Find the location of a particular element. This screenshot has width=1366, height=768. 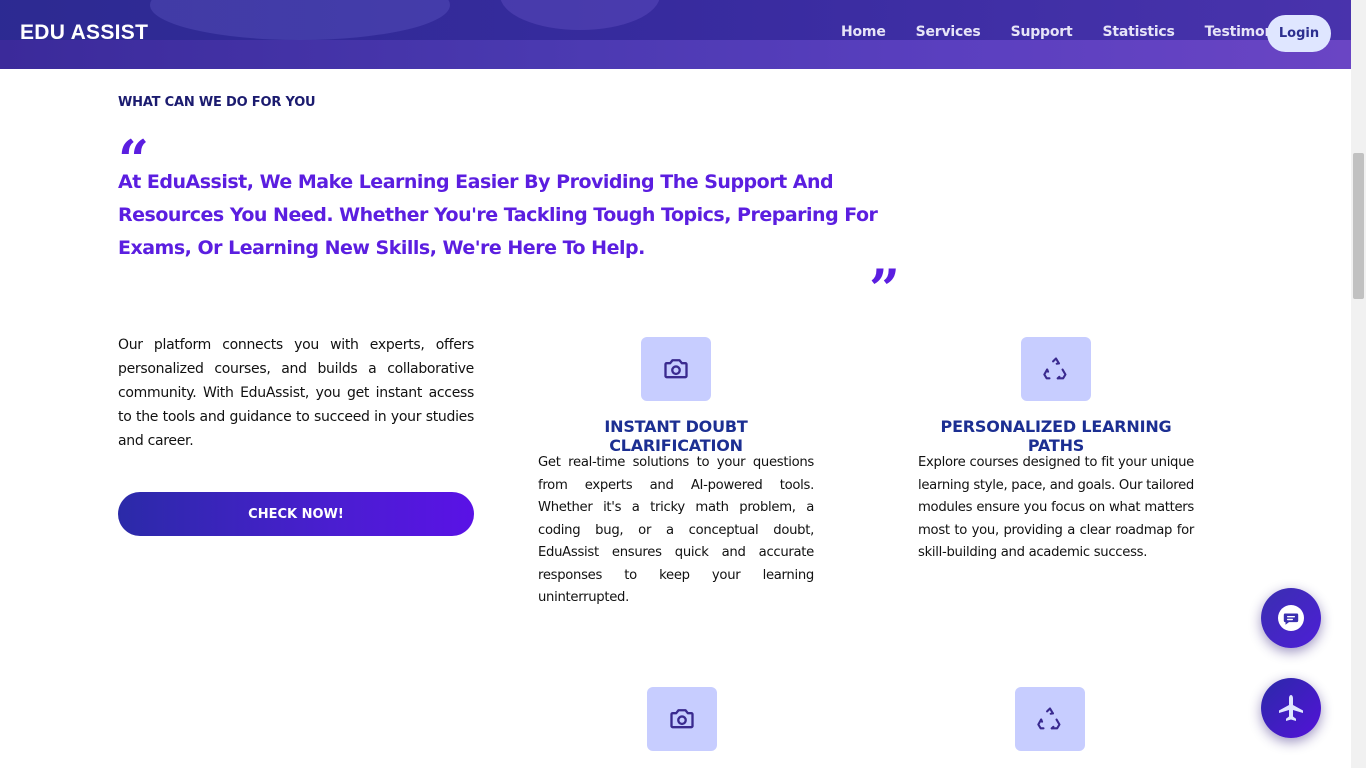

scrollbar-thumb is located at coordinates (1358, 226).